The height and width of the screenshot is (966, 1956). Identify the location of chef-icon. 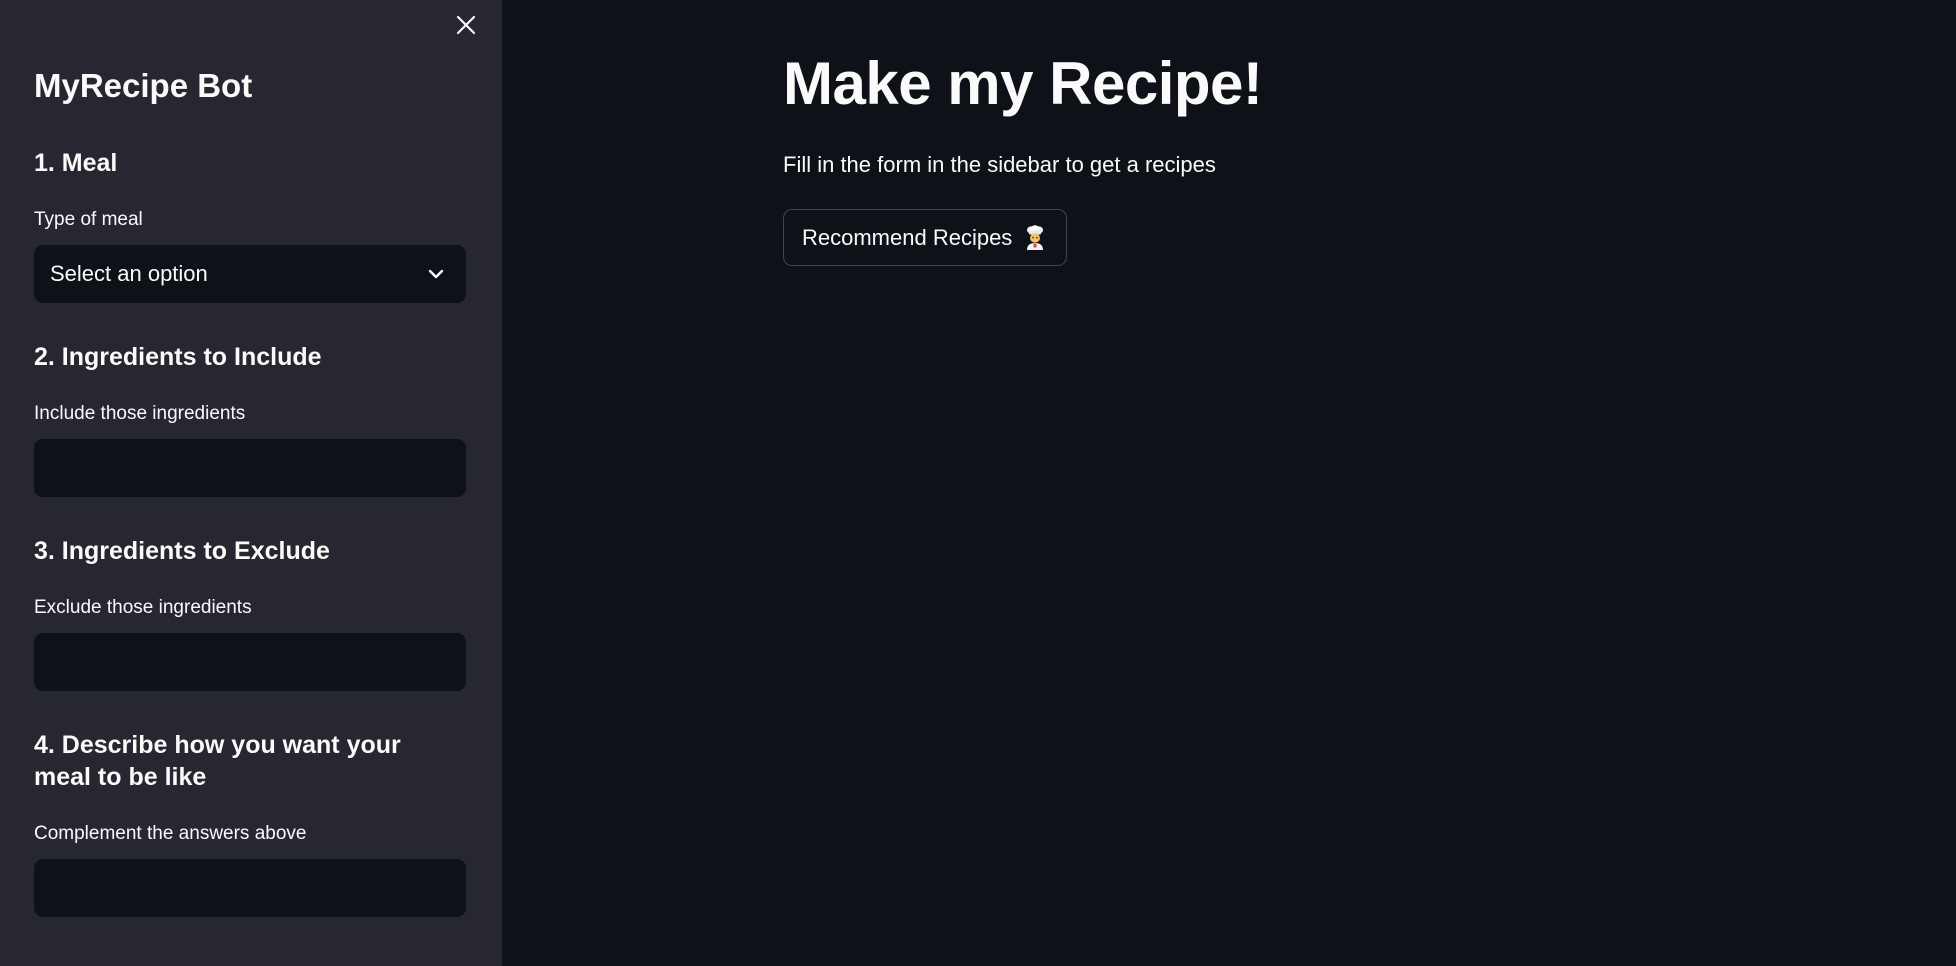
(1035, 237).